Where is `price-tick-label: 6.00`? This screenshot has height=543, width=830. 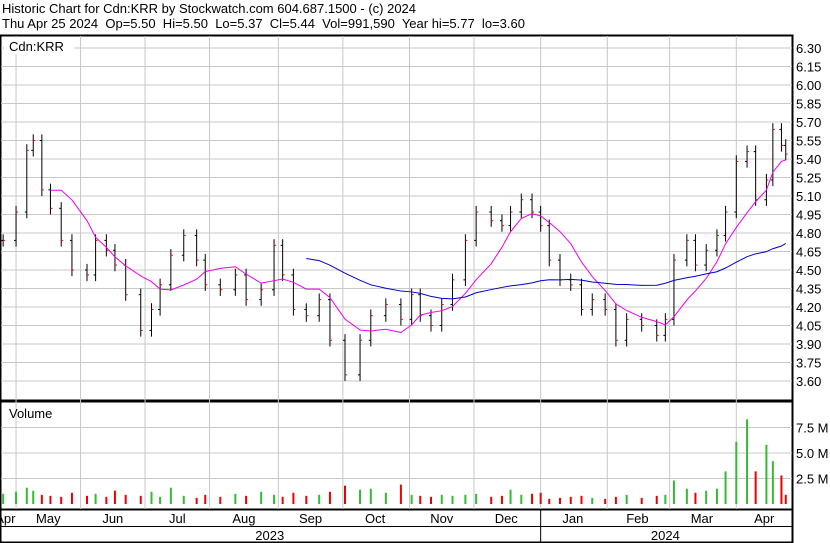 price-tick-label: 6.00 is located at coordinates (808, 85).